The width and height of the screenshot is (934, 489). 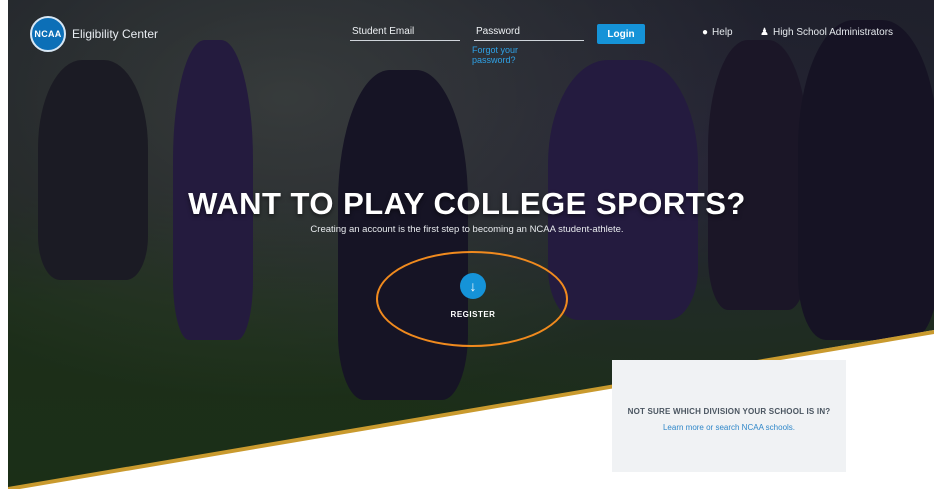 I want to click on search-schools-link: Learn more or search NCAA schools., so click(x=729, y=427).